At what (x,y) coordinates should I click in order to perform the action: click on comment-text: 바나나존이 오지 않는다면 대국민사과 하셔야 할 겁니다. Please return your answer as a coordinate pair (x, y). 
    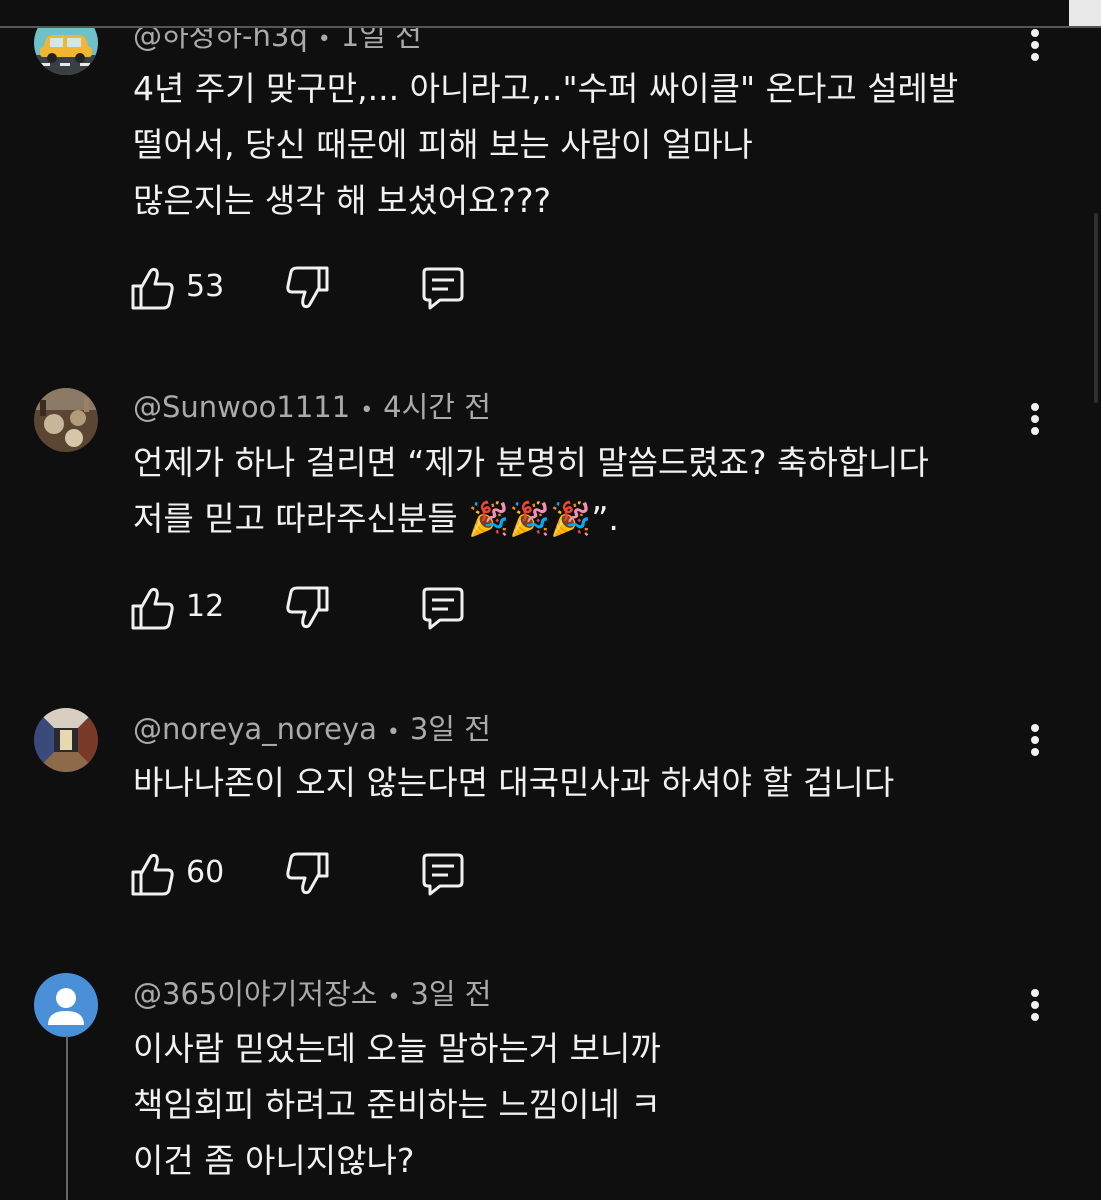
    Looking at the image, I should click on (583, 783).